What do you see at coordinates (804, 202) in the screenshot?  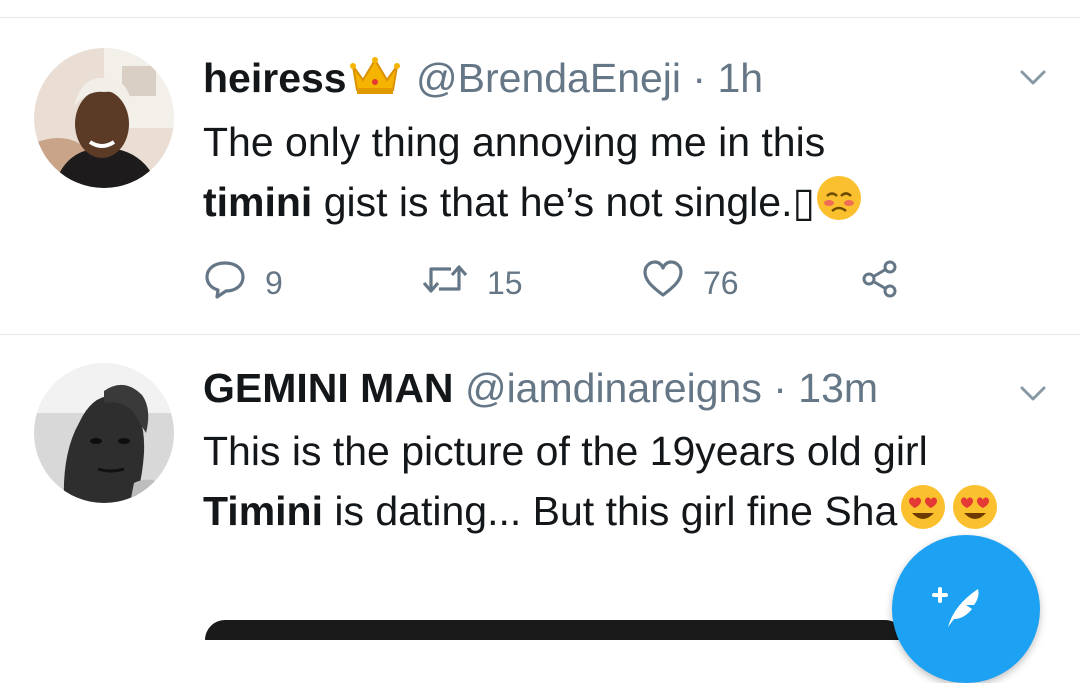 I see `missing-glyph: ▯` at bounding box center [804, 202].